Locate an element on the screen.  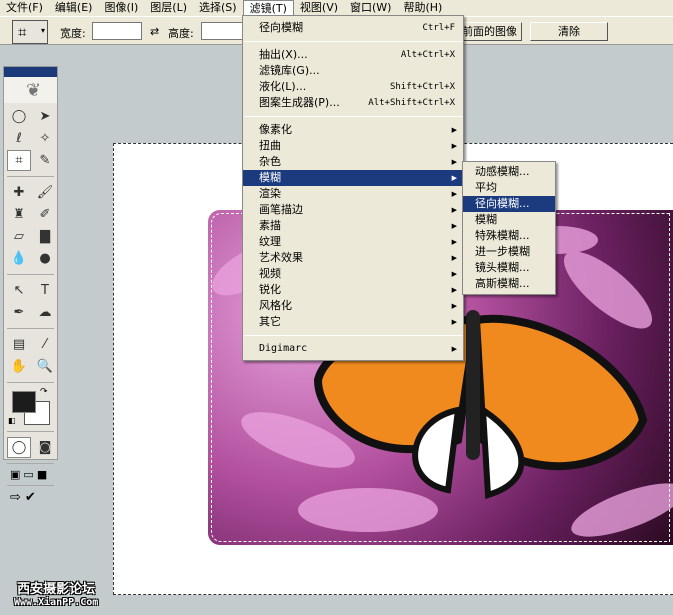
menu-item-filter-category: 纹理 ▶ is located at coordinates (353, 242).